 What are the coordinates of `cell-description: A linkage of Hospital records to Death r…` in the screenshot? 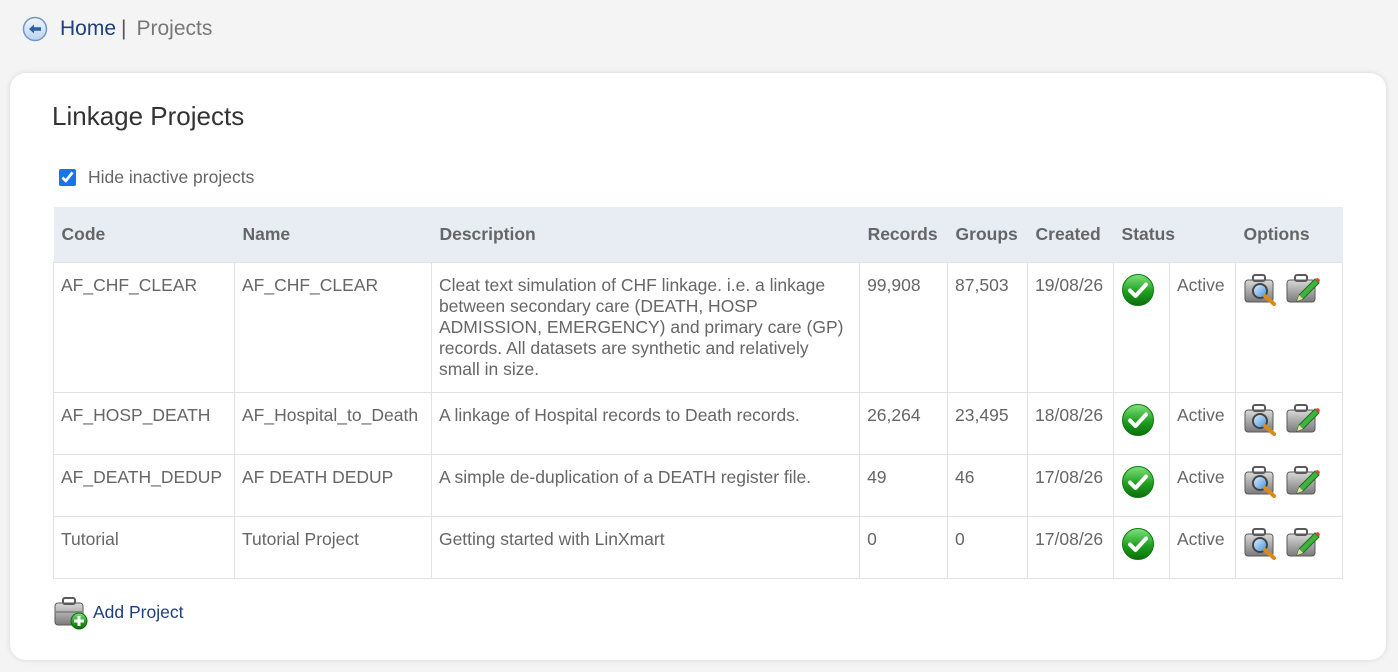 It's located at (645, 423).